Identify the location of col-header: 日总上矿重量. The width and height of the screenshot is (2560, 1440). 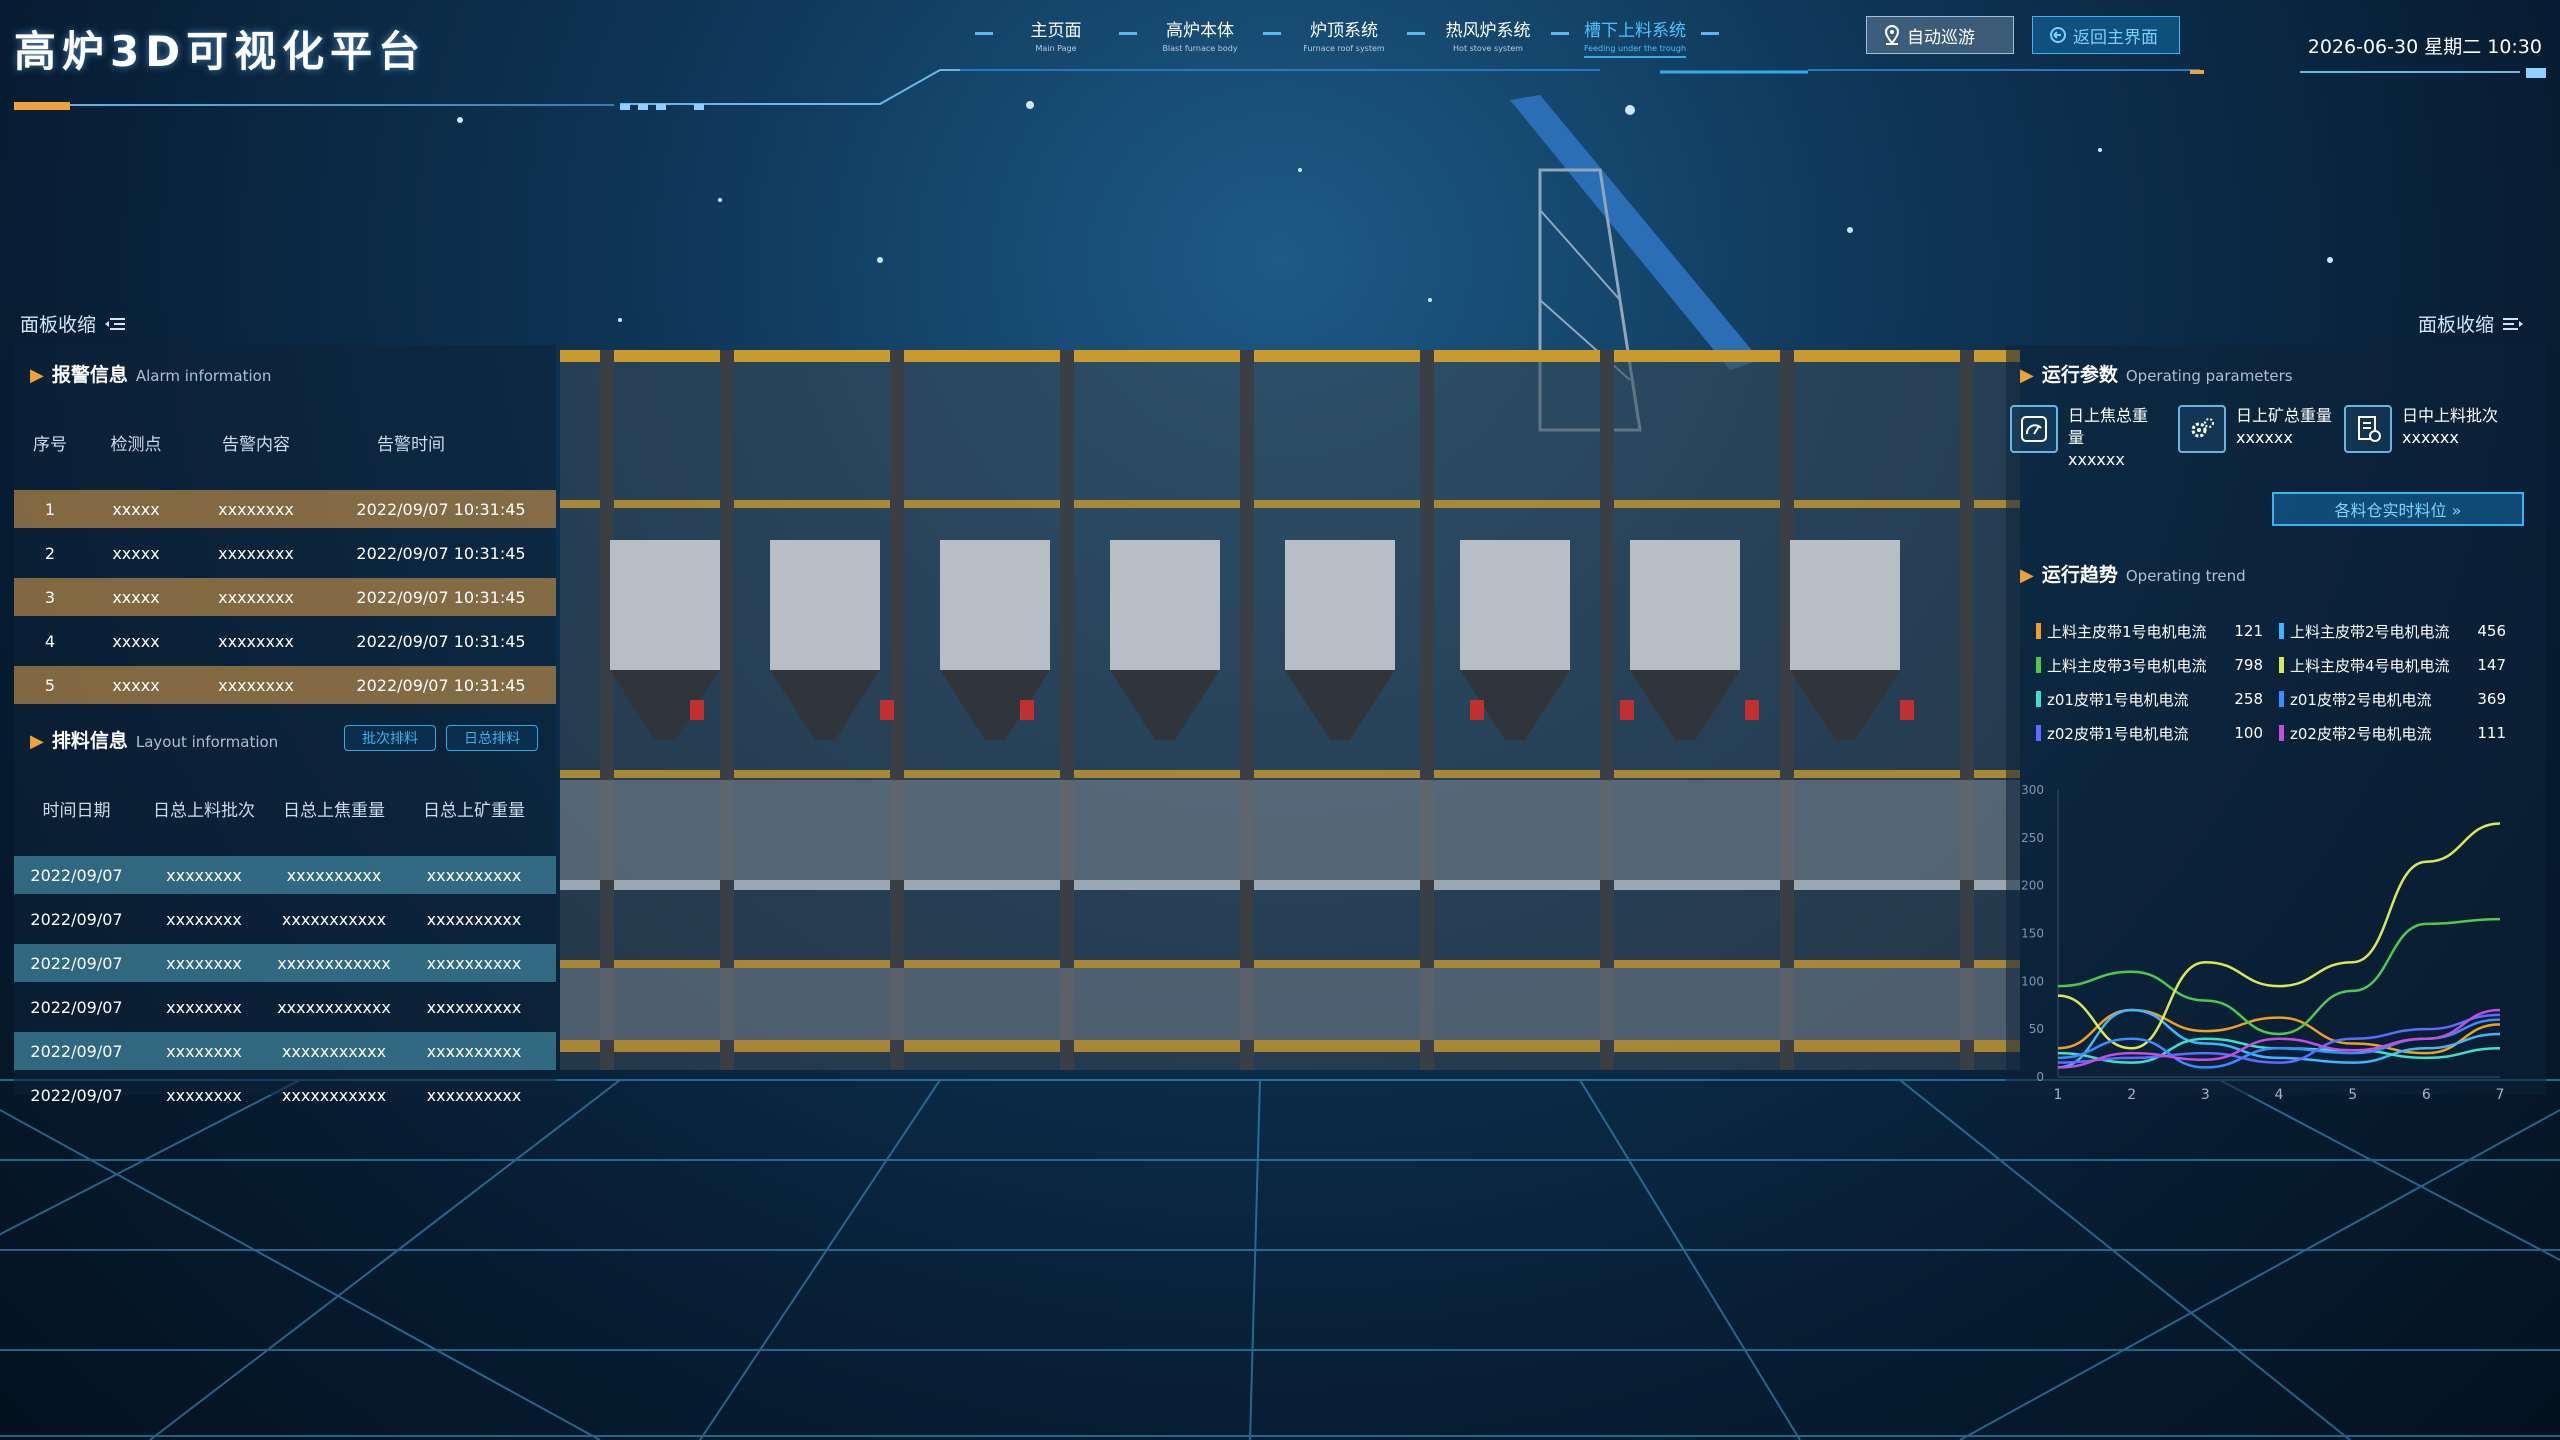
(474, 811).